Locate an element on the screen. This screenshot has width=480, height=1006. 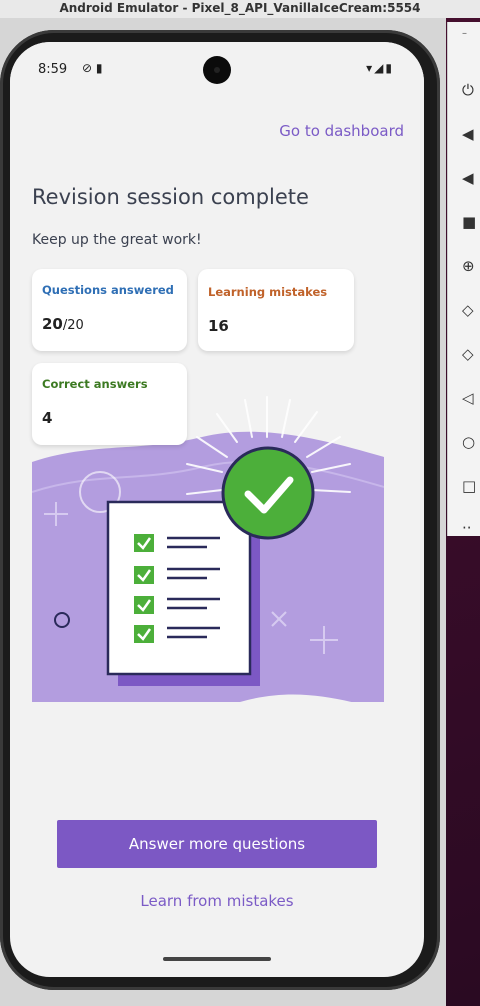
page-subtitle: Keep up the great work! is located at coordinates (117, 240).